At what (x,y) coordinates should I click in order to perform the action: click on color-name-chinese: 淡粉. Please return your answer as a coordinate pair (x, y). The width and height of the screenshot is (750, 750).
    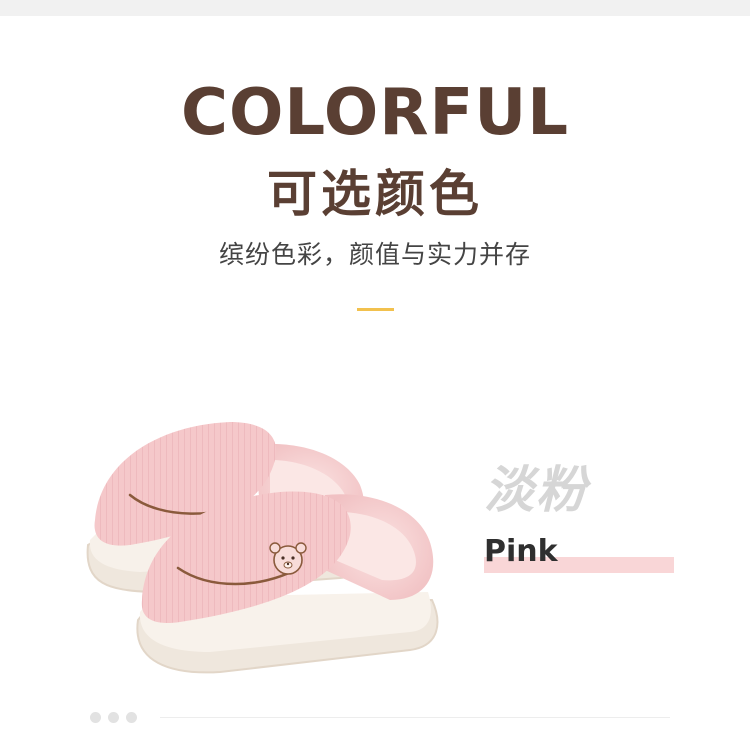
    Looking at the image, I should click on (536, 490).